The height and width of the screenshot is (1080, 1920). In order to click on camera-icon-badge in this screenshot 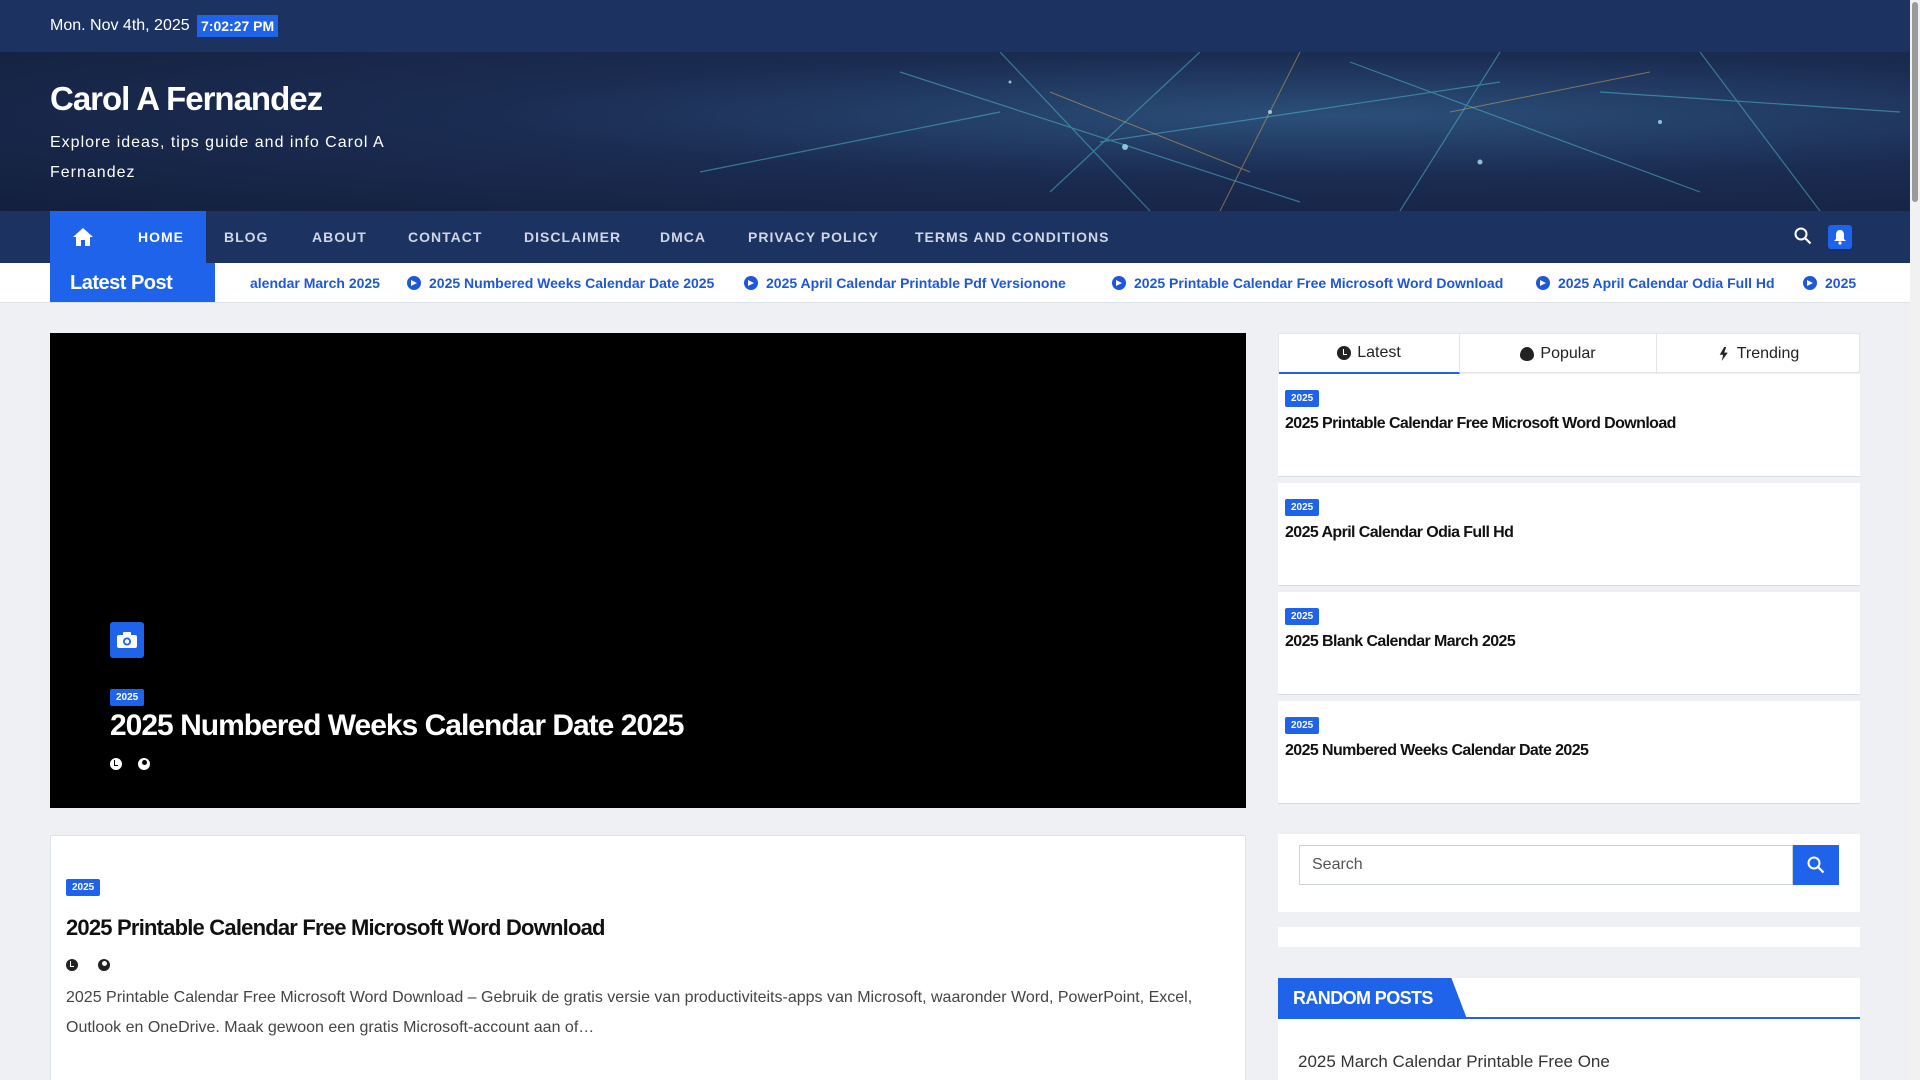, I will do `click(127, 640)`.